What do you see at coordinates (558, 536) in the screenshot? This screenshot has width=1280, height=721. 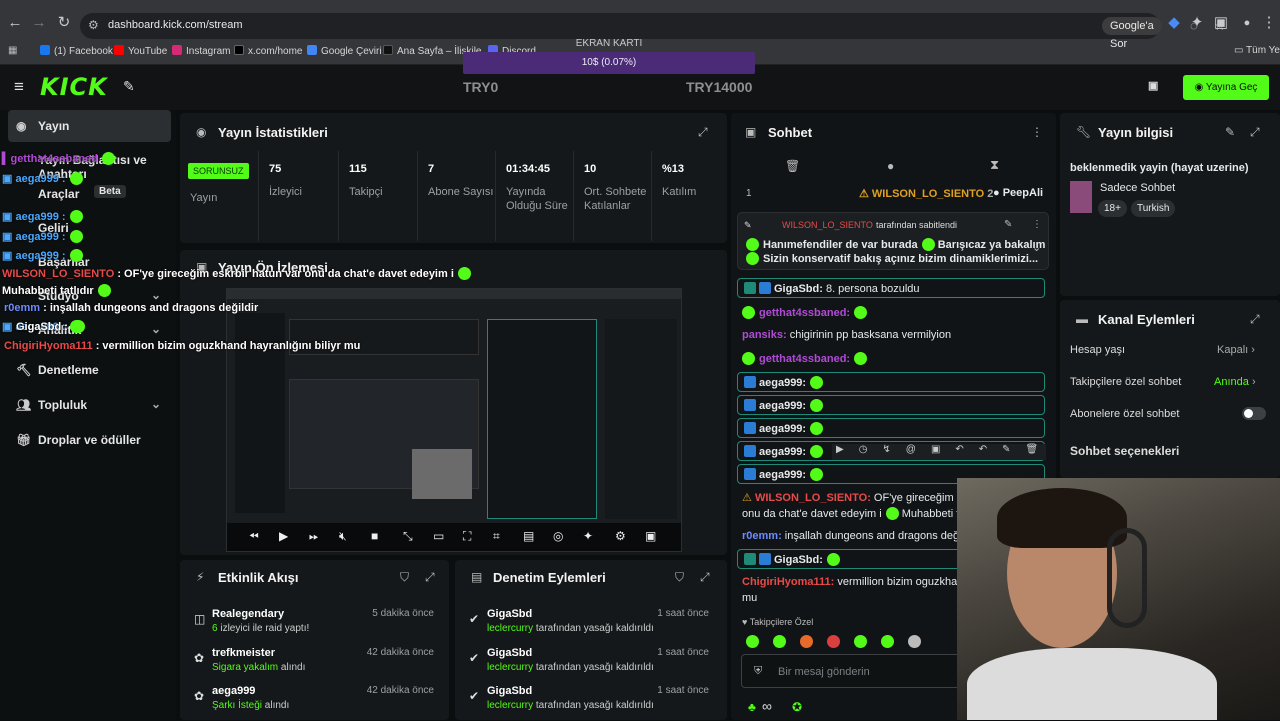 I see `target2-icon: ◎` at bounding box center [558, 536].